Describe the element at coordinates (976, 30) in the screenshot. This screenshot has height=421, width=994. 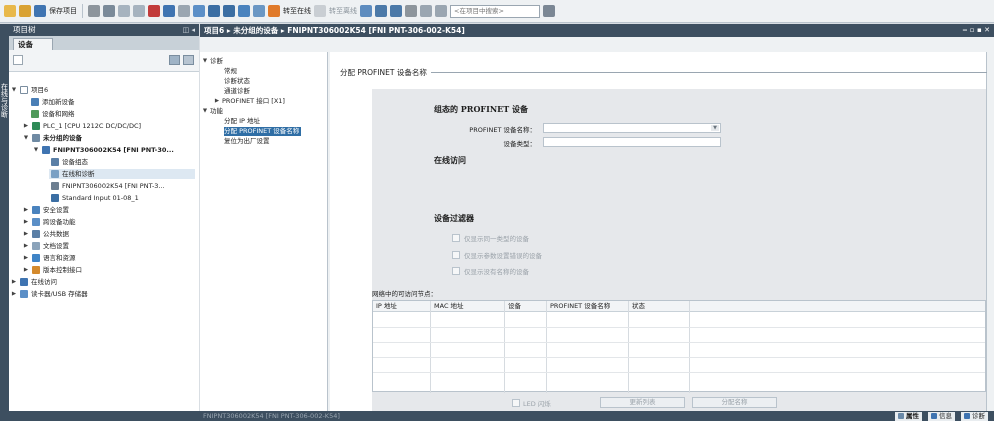
I see `window-controls-icon: ‒ ▫ ▪ ✕` at that location.